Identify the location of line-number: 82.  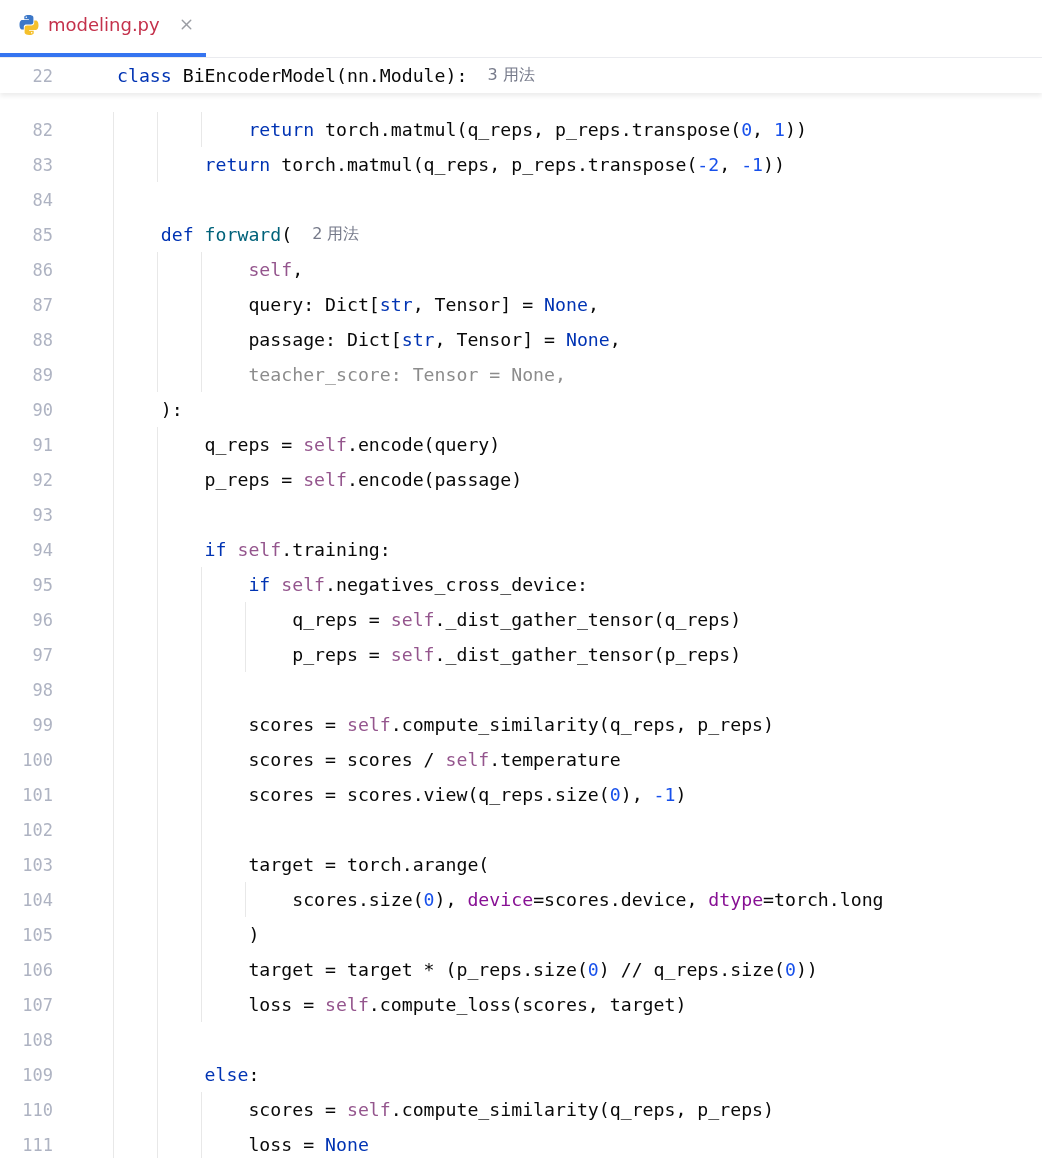
(42, 129).